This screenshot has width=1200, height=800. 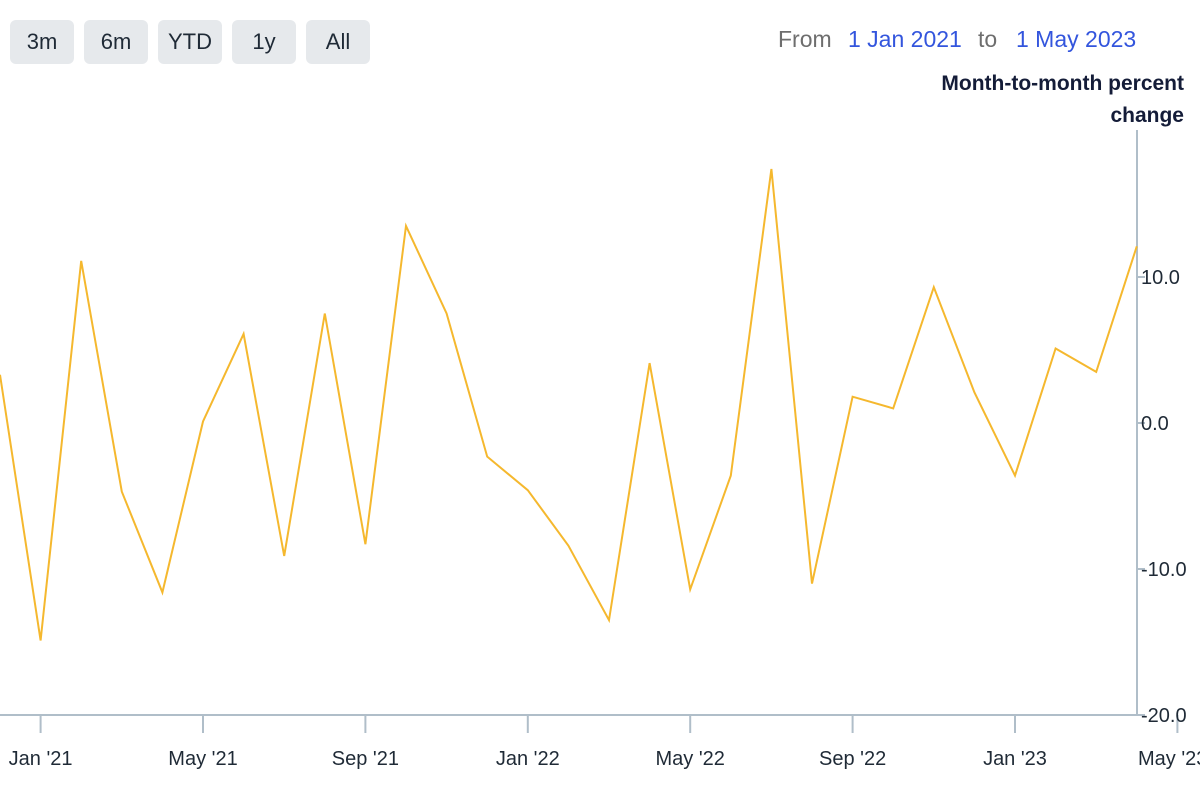 What do you see at coordinates (1160, 278) in the screenshot?
I see `y-tick-label: 10.0` at bounding box center [1160, 278].